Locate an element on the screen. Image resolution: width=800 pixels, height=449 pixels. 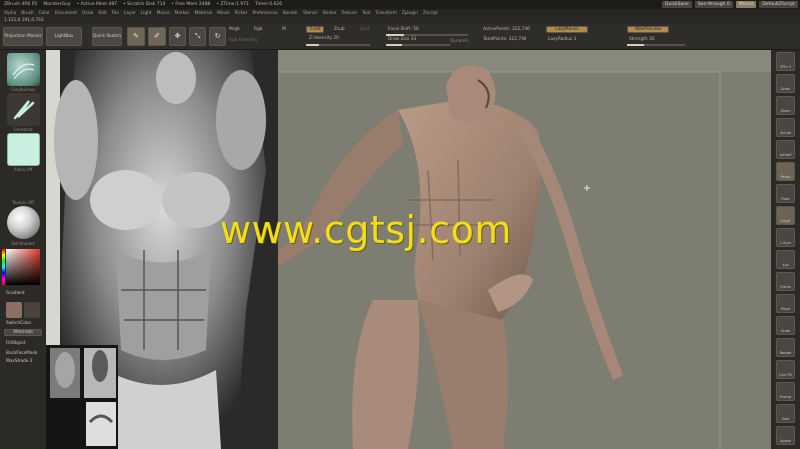
material-selector is located at coordinates (23, 222).